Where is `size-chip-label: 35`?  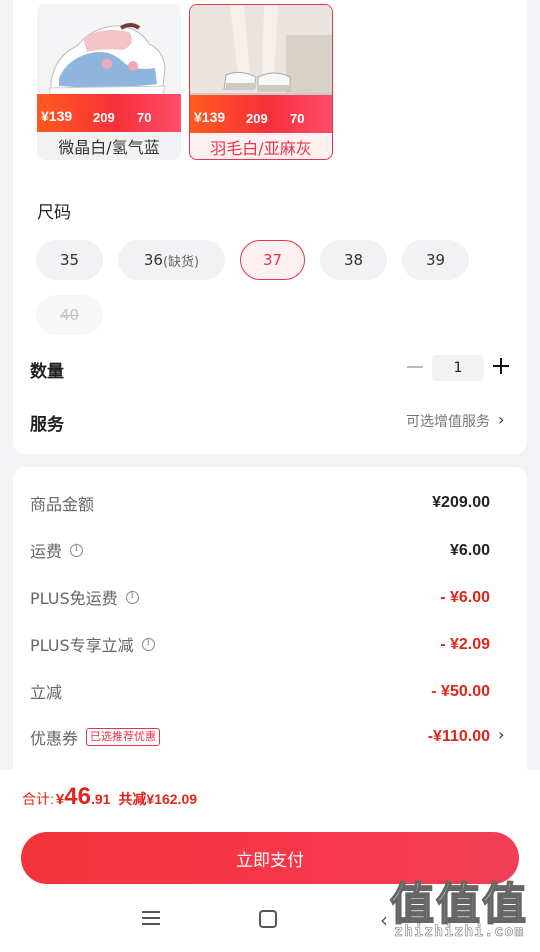 size-chip-label: 35 is located at coordinates (69, 260).